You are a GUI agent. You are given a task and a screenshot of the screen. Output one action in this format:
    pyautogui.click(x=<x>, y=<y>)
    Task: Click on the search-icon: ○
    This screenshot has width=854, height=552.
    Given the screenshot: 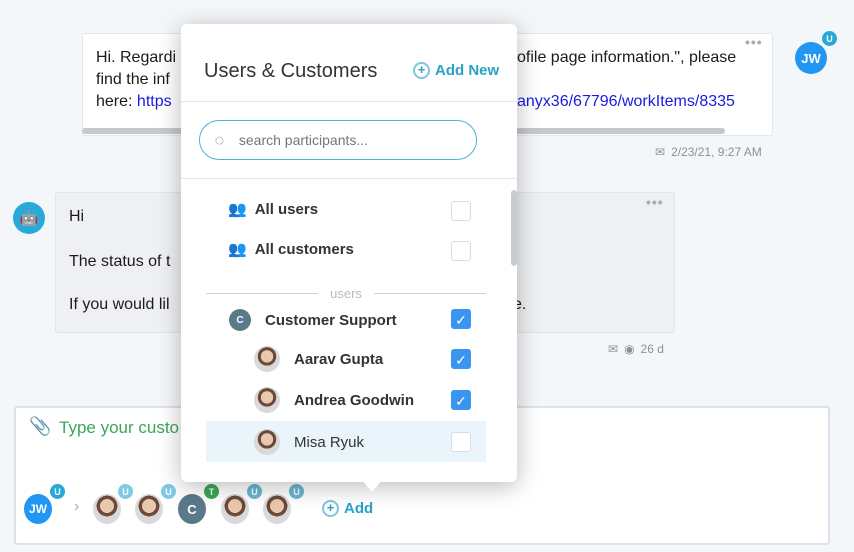 What is the action you would take?
    pyautogui.click(x=219, y=139)
    